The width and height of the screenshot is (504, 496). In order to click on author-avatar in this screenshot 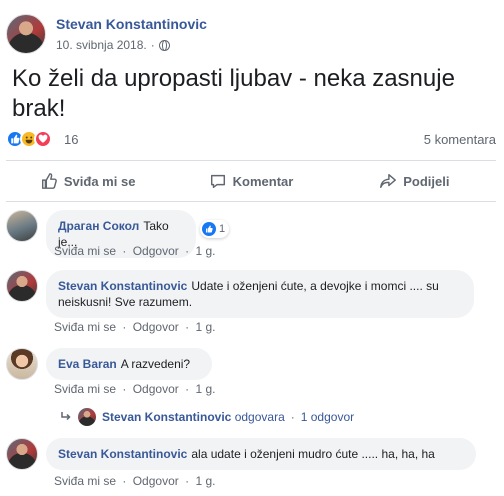, I will do `click(26, 34)`.